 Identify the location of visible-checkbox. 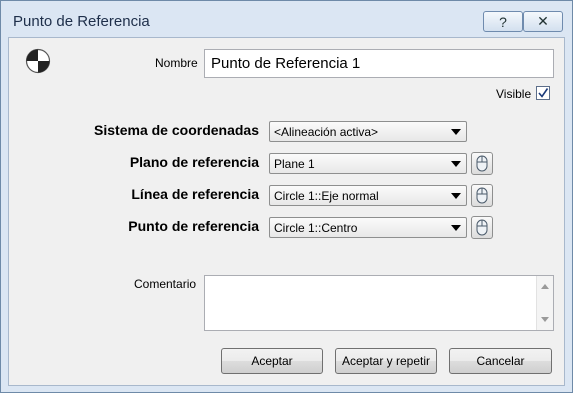
(543, 93).